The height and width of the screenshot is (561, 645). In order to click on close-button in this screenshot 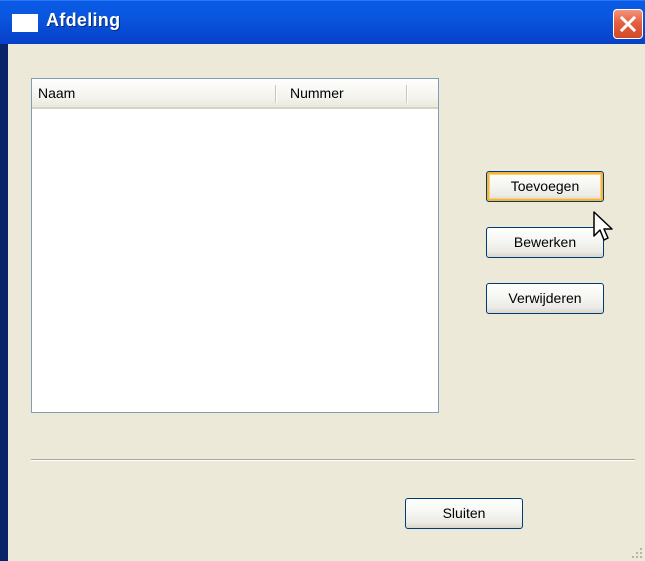, I will do `click(628, 24)`.